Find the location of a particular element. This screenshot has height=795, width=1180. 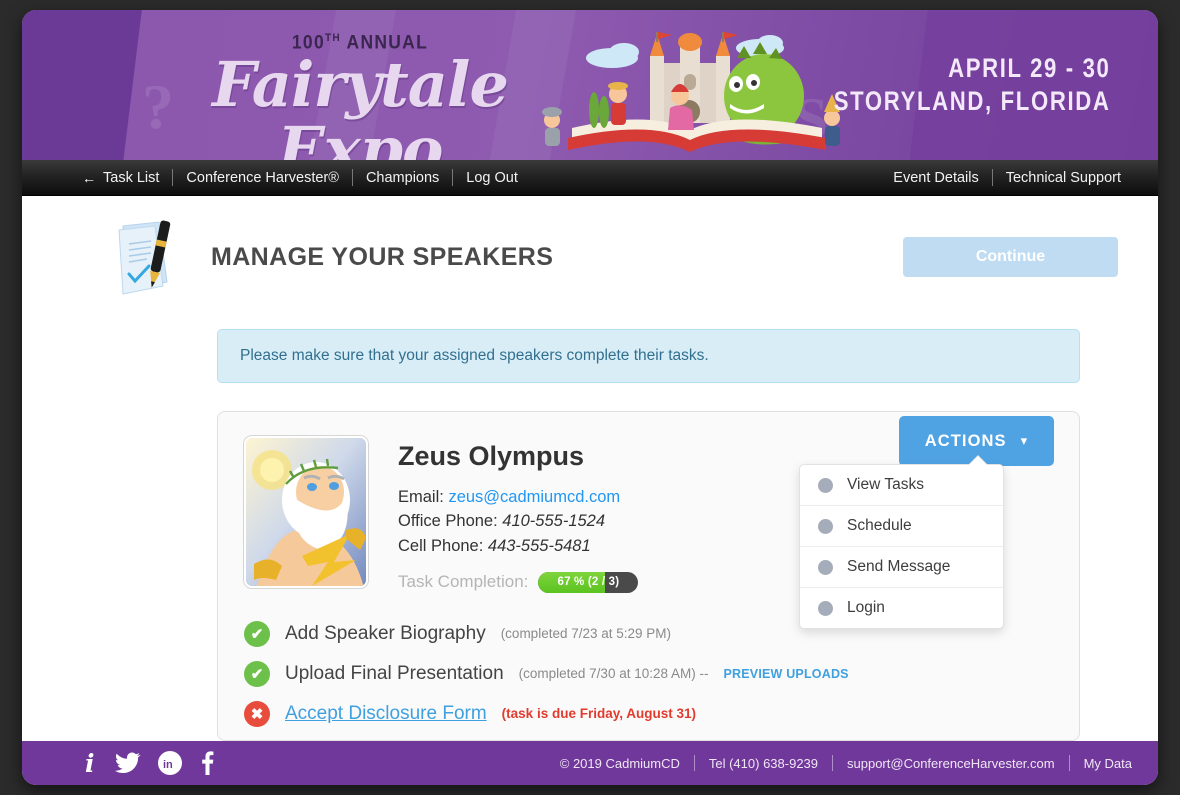

email-label: Email: is located at coordinates (421, 497).